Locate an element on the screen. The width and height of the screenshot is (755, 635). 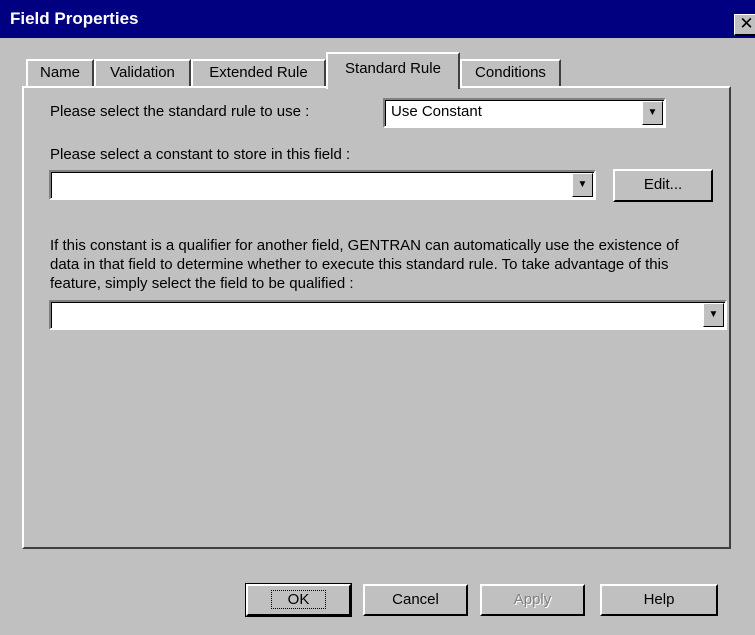
help-button: Help is located at coordinates (659, 600).